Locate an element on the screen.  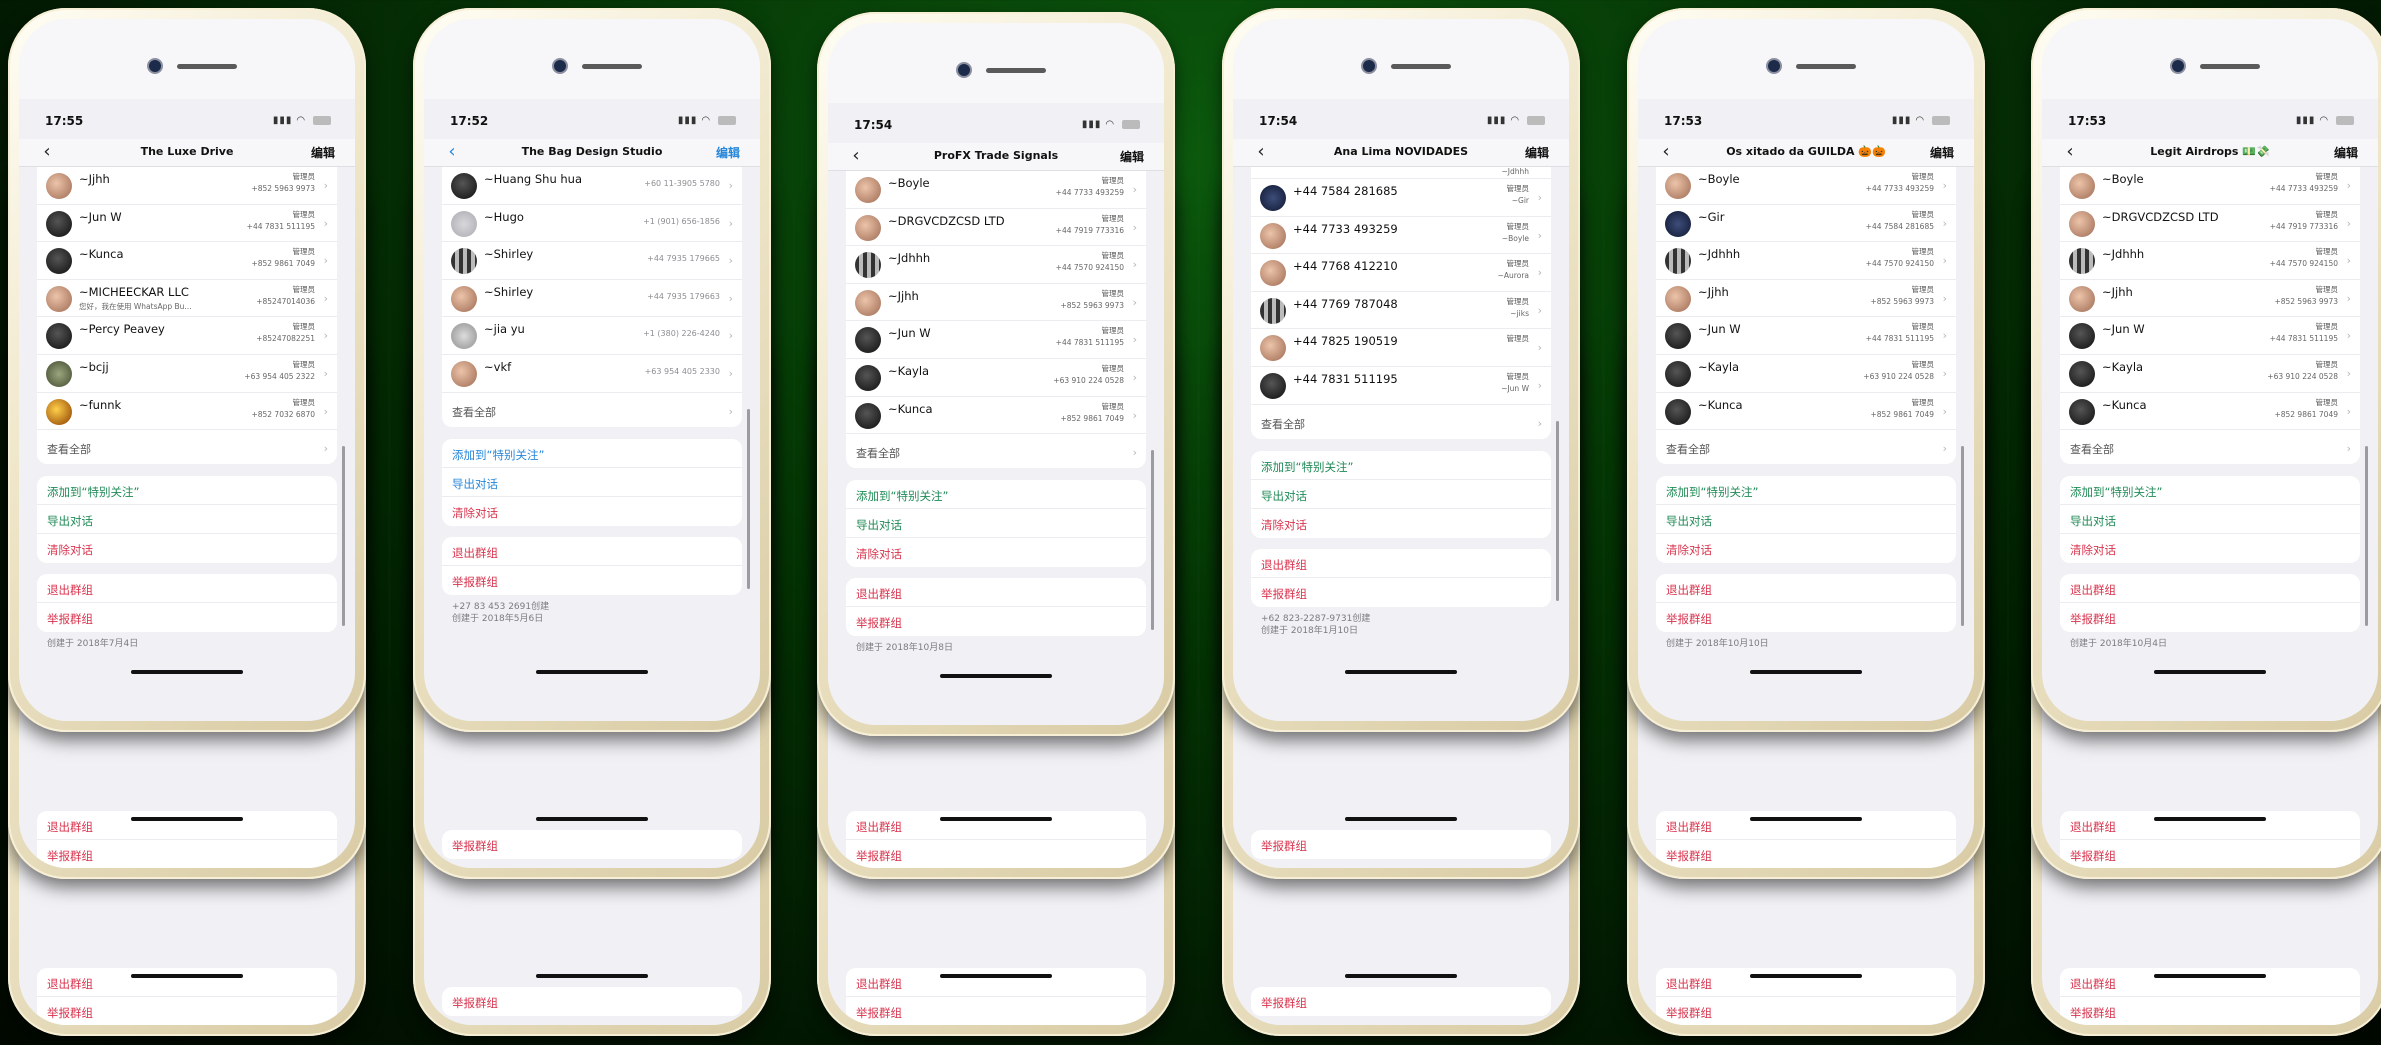
member-row: ~Gir 管理员 +44 7584 281685 › is located at coordinates (1806, 224).